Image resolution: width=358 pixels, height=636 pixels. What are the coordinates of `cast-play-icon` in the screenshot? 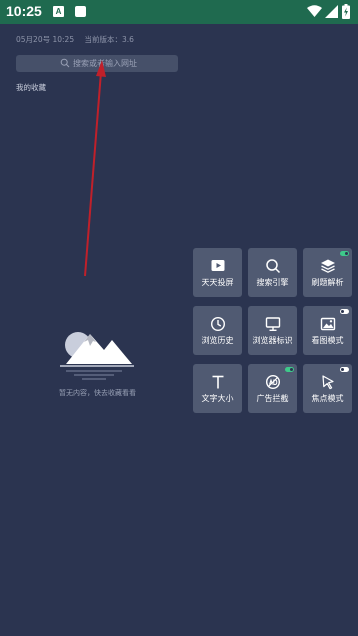 It's located at (217, 265).